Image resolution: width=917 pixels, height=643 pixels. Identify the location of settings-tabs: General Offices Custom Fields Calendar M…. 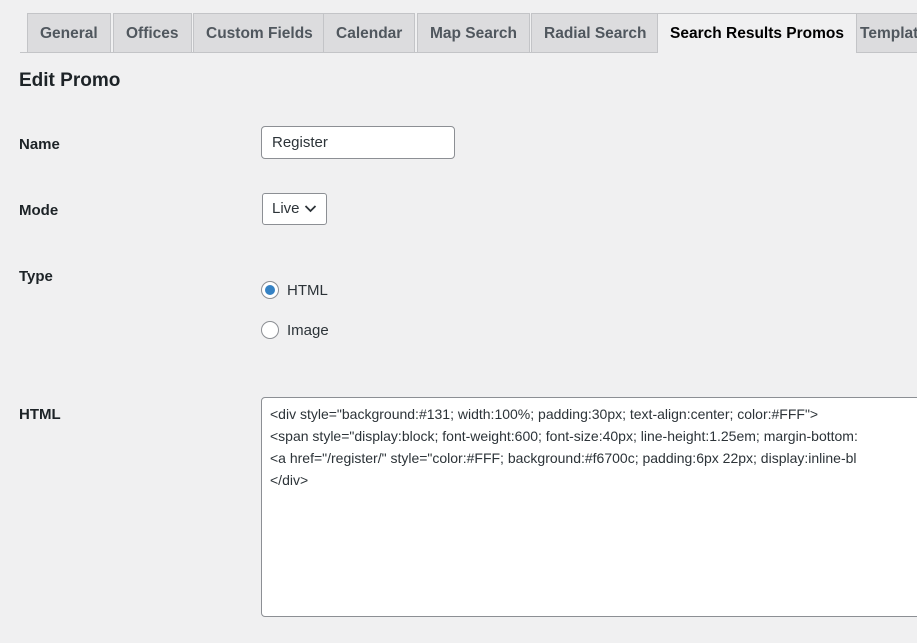
(458, 26).